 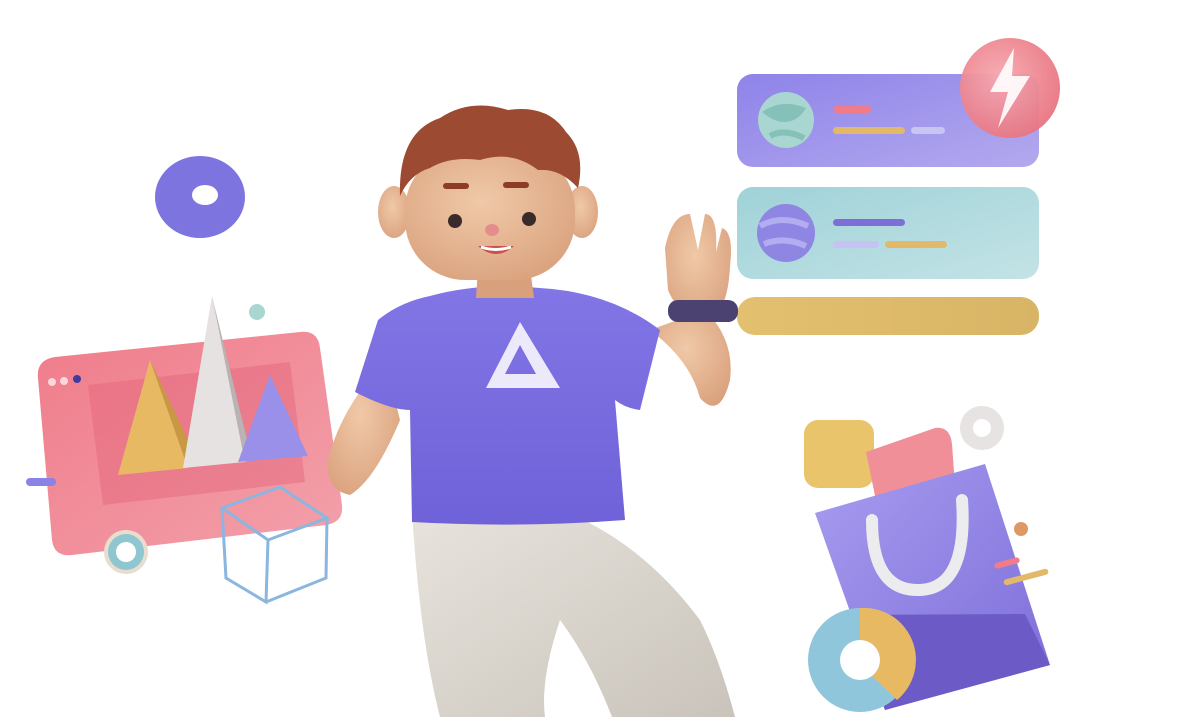 What do you see at coordinates (888, 233) in the screenshot?
I see `profile-card-teal` at bounding box center [888, 233].